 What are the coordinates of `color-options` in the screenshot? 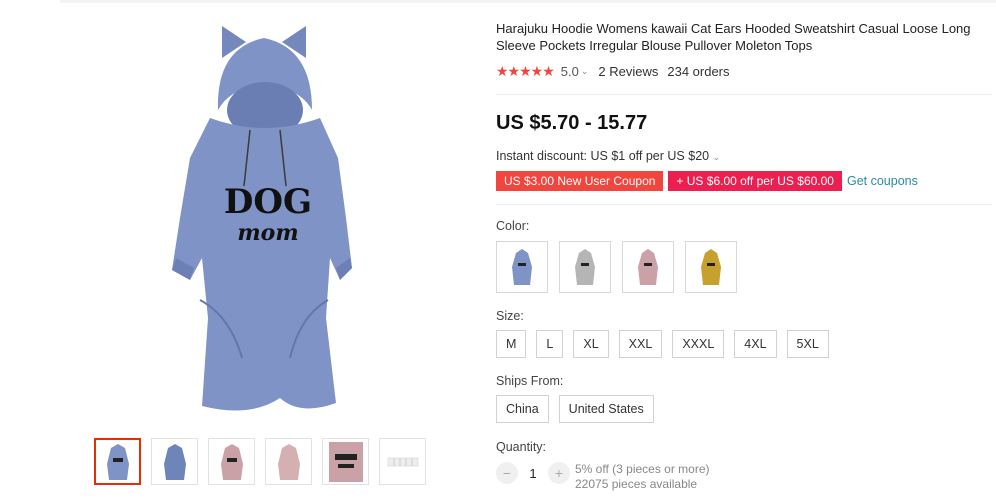 It's located at (616, 267).